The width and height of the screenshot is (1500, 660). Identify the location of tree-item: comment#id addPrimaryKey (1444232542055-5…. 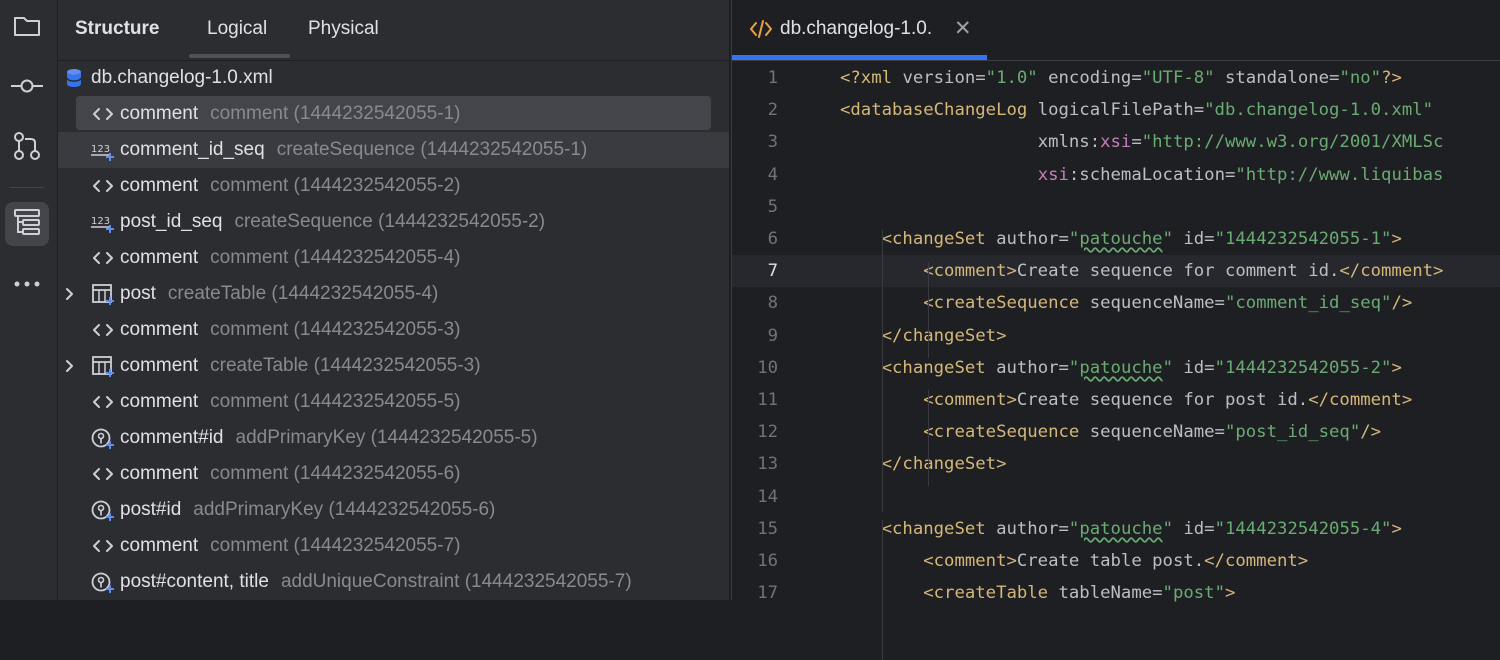
(393, 438).